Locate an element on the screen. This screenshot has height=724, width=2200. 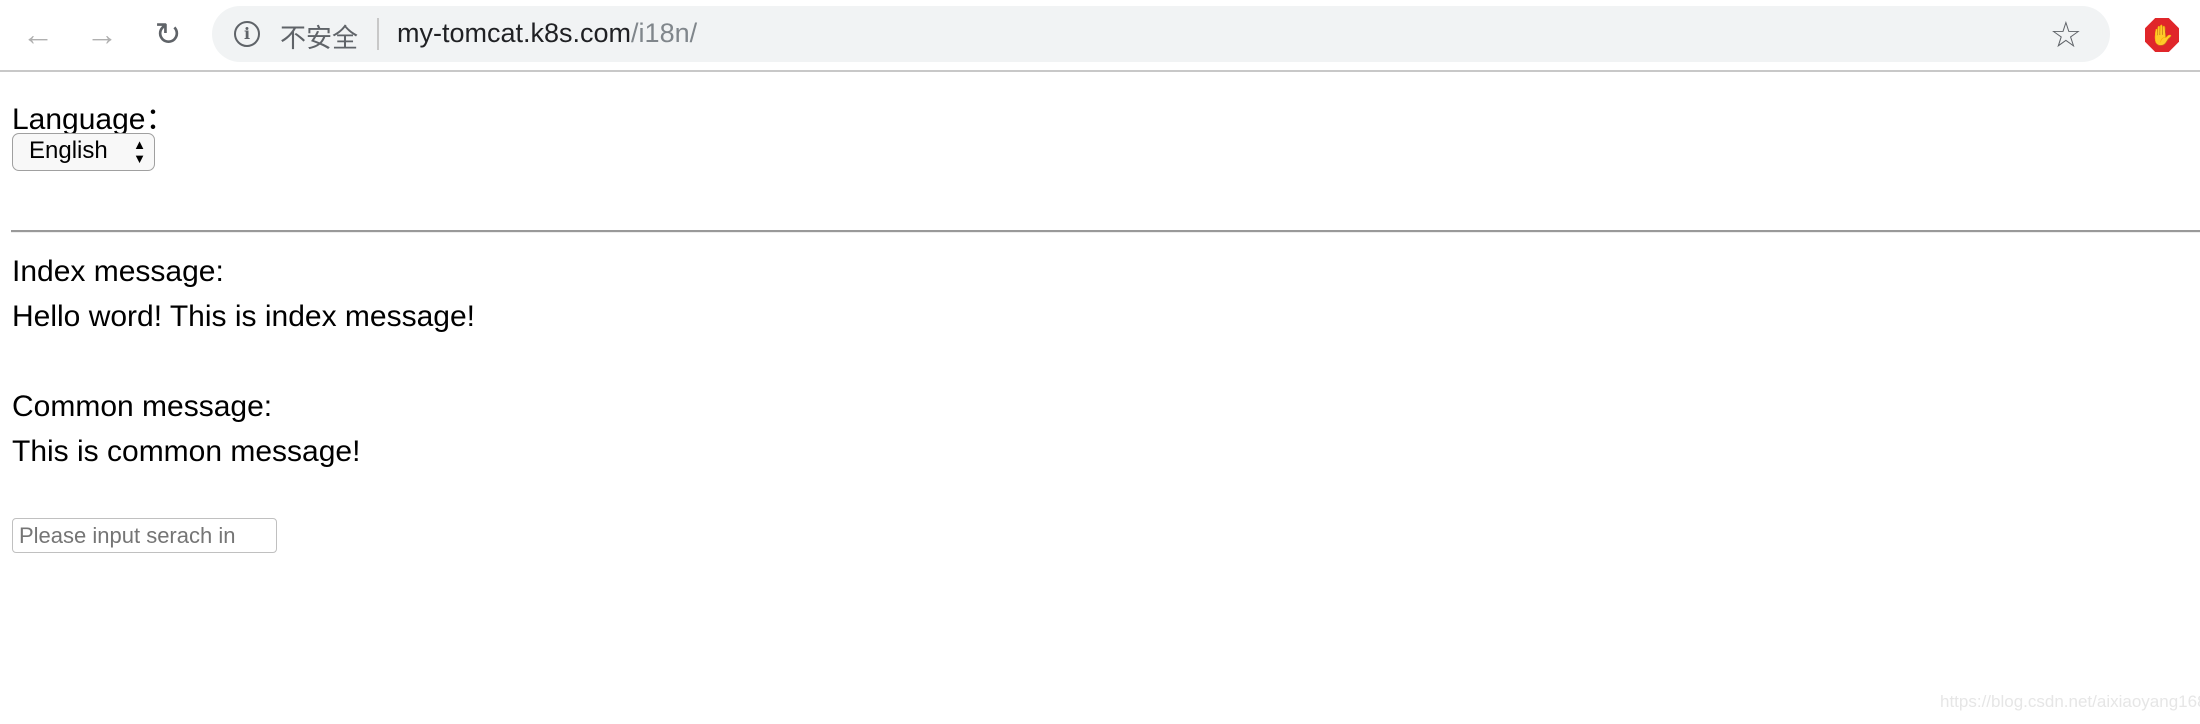
security-label: 不安全 is located at coordinates (319, 36).